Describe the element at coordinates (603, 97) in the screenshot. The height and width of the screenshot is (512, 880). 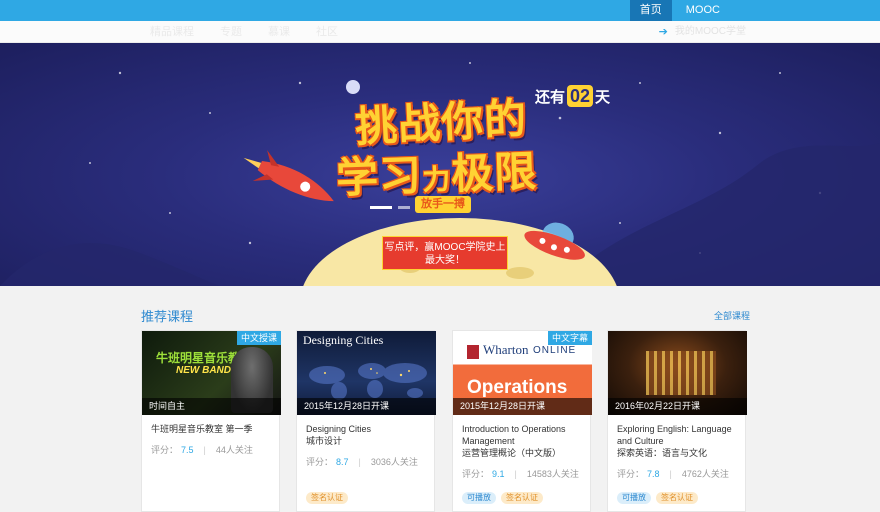
I see `countdown-suffix: 天` at that location.